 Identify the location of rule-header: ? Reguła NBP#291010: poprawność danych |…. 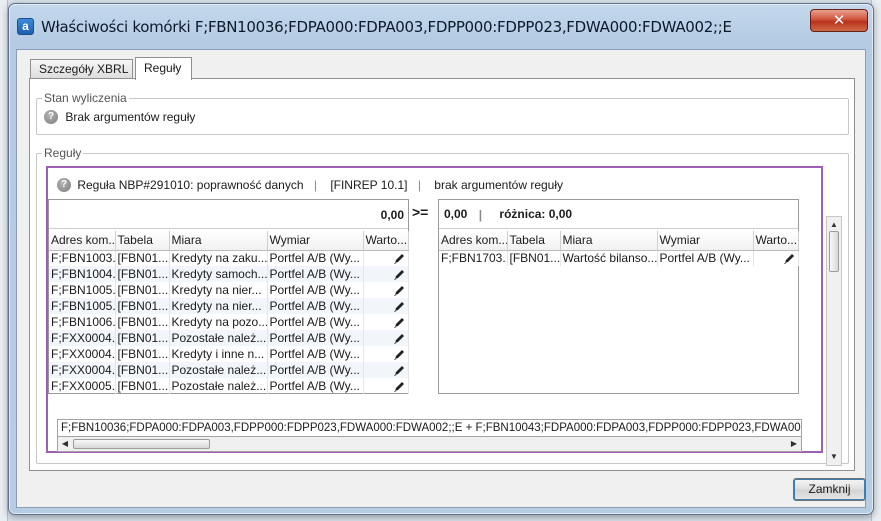
(310, 184).